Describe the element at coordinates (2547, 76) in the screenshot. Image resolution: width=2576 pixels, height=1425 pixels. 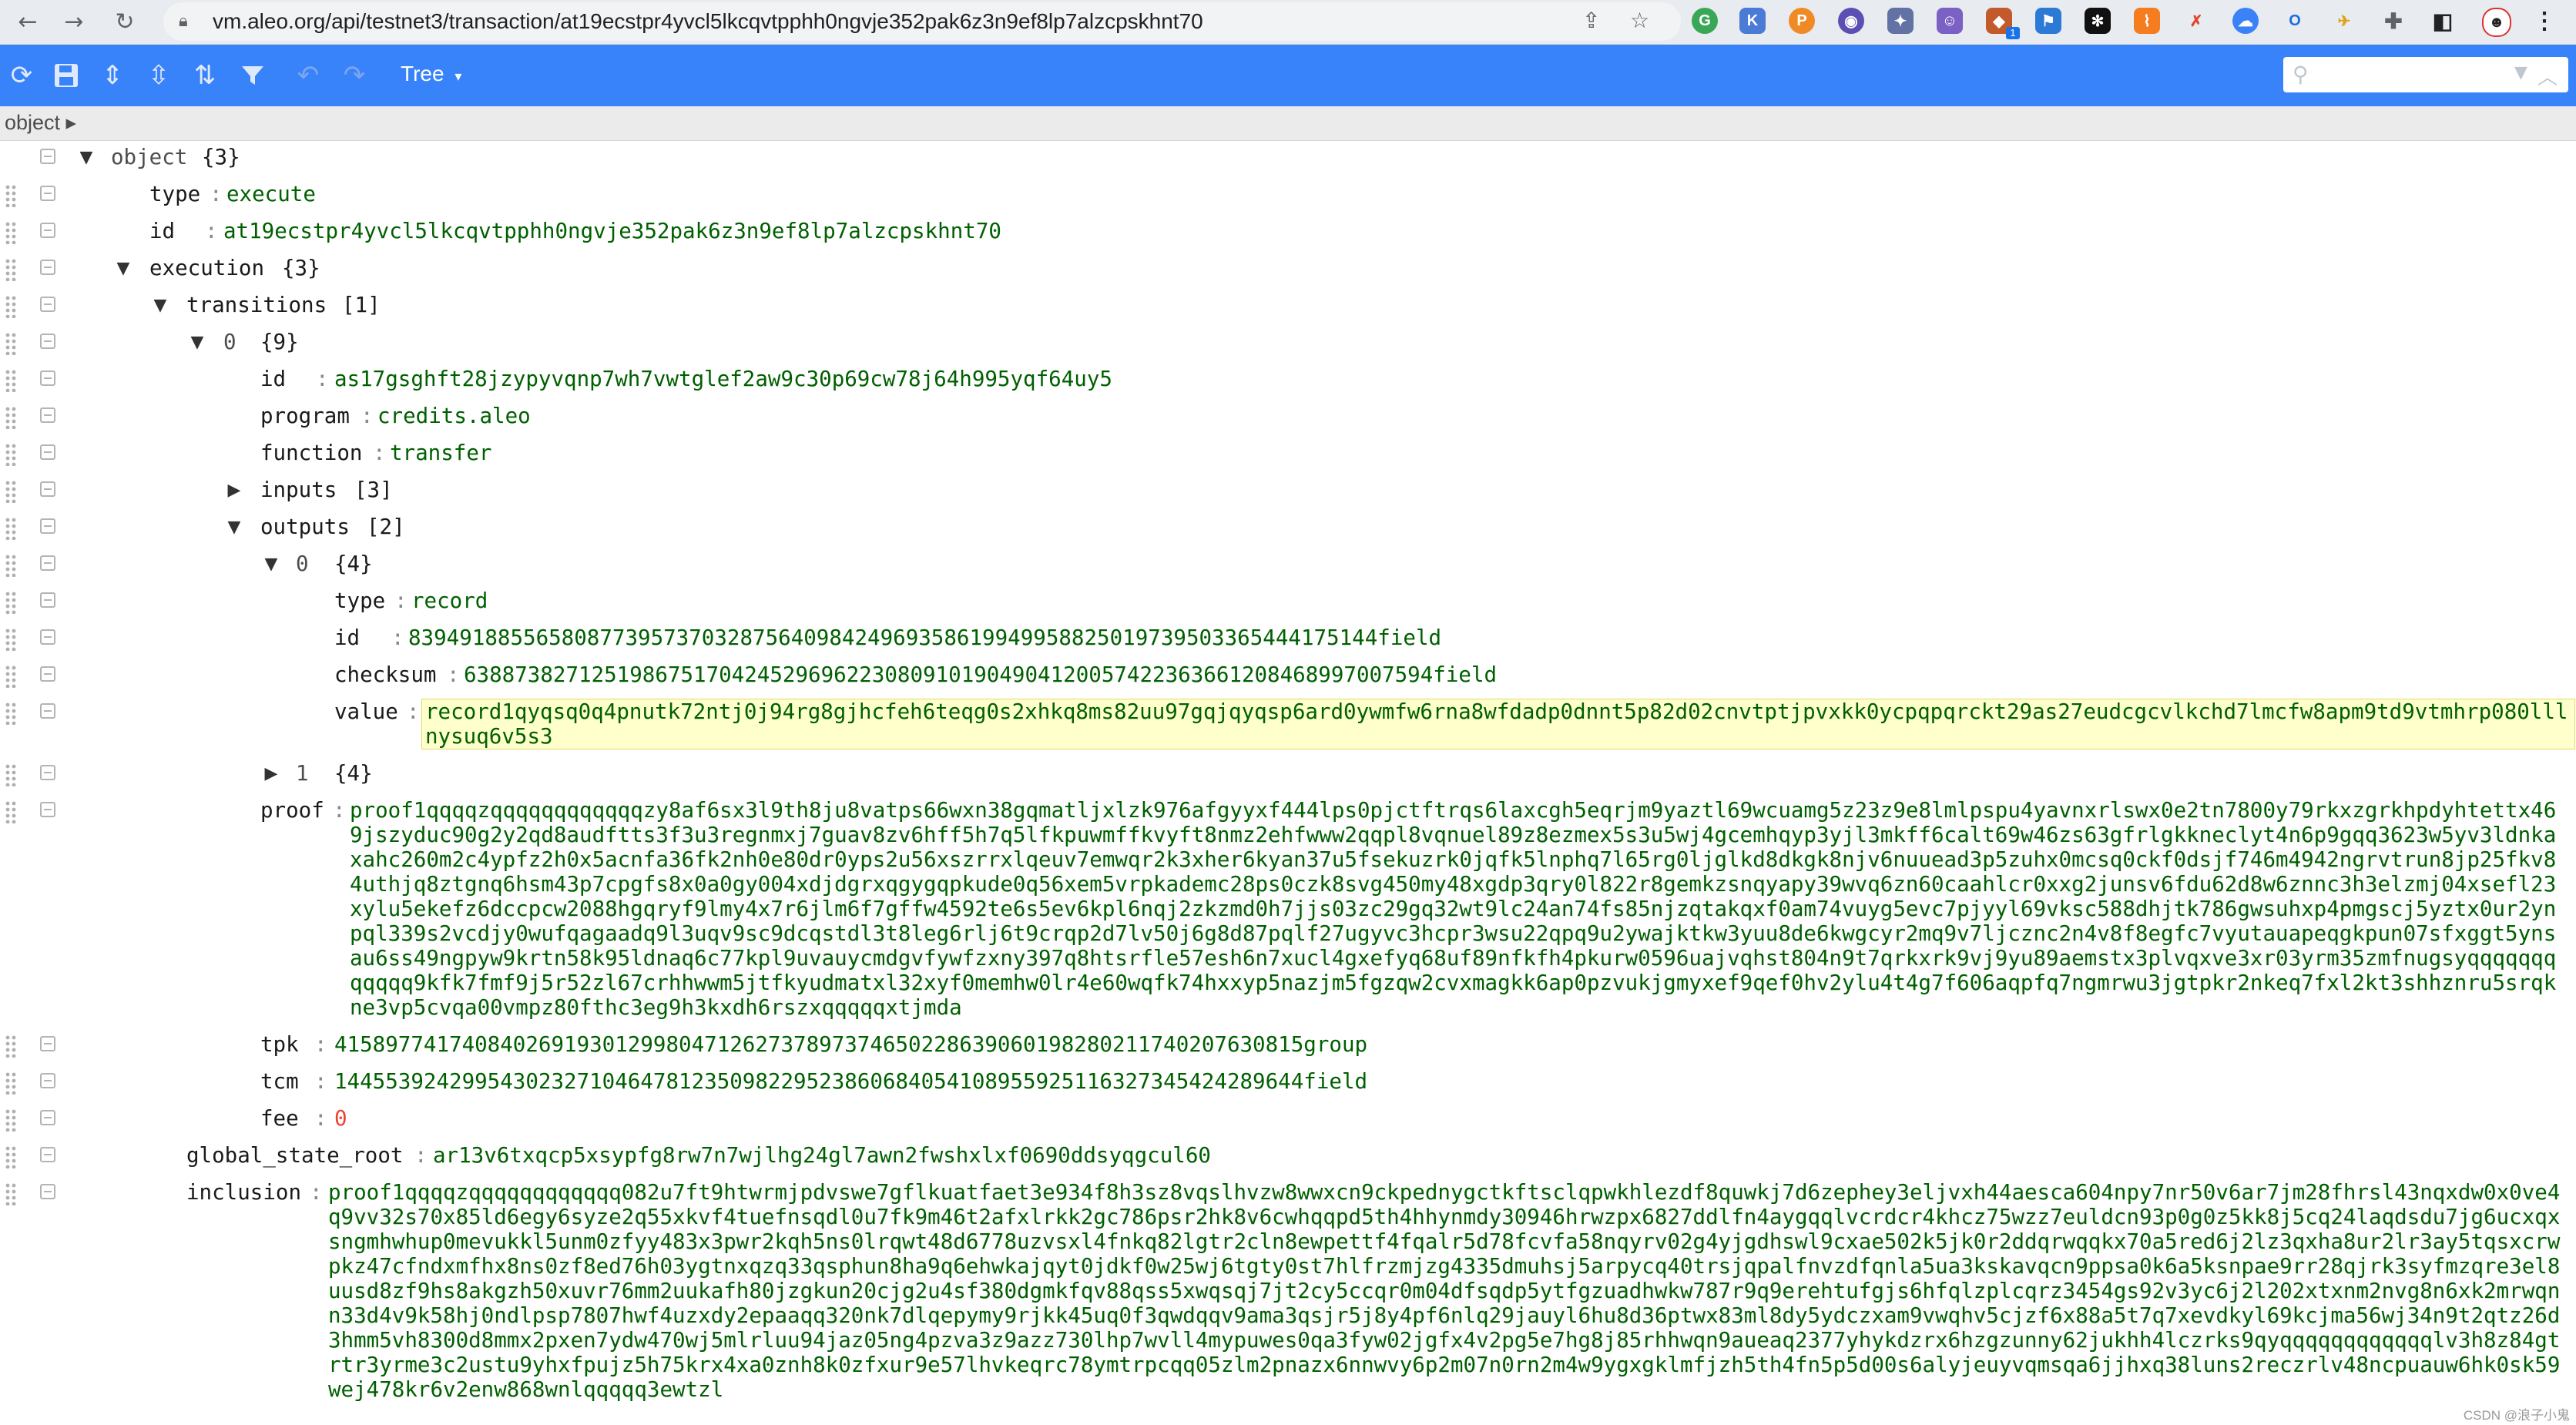
I see `search-previous-icon: ︿` at that location.